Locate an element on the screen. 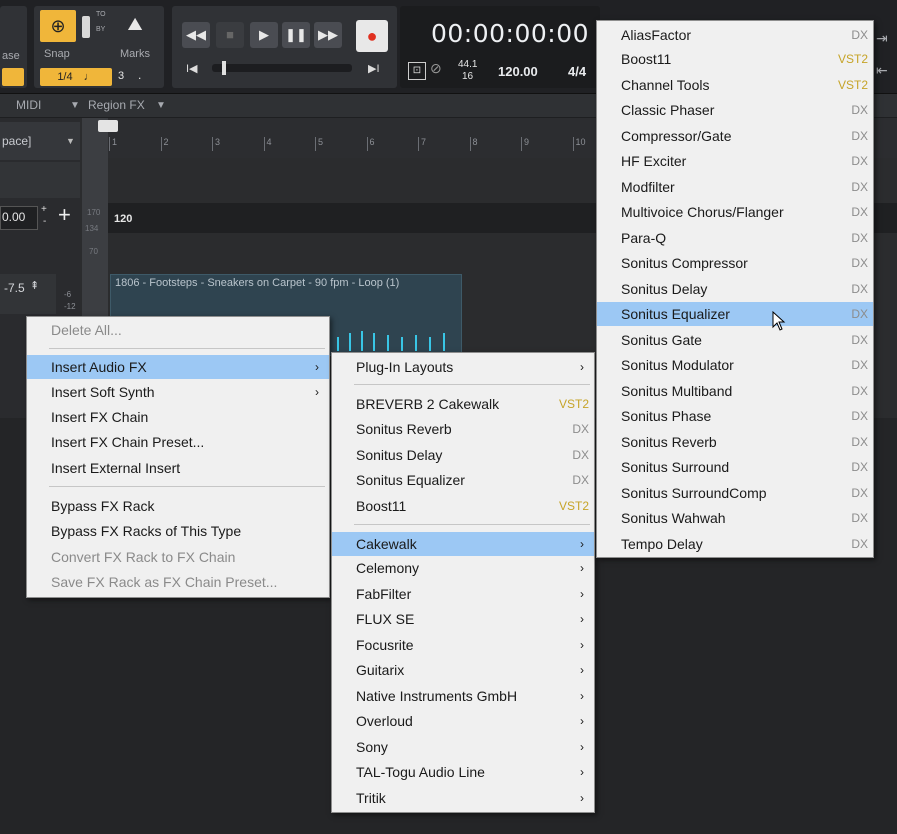  position-handle is located at coordinates (224, 68).